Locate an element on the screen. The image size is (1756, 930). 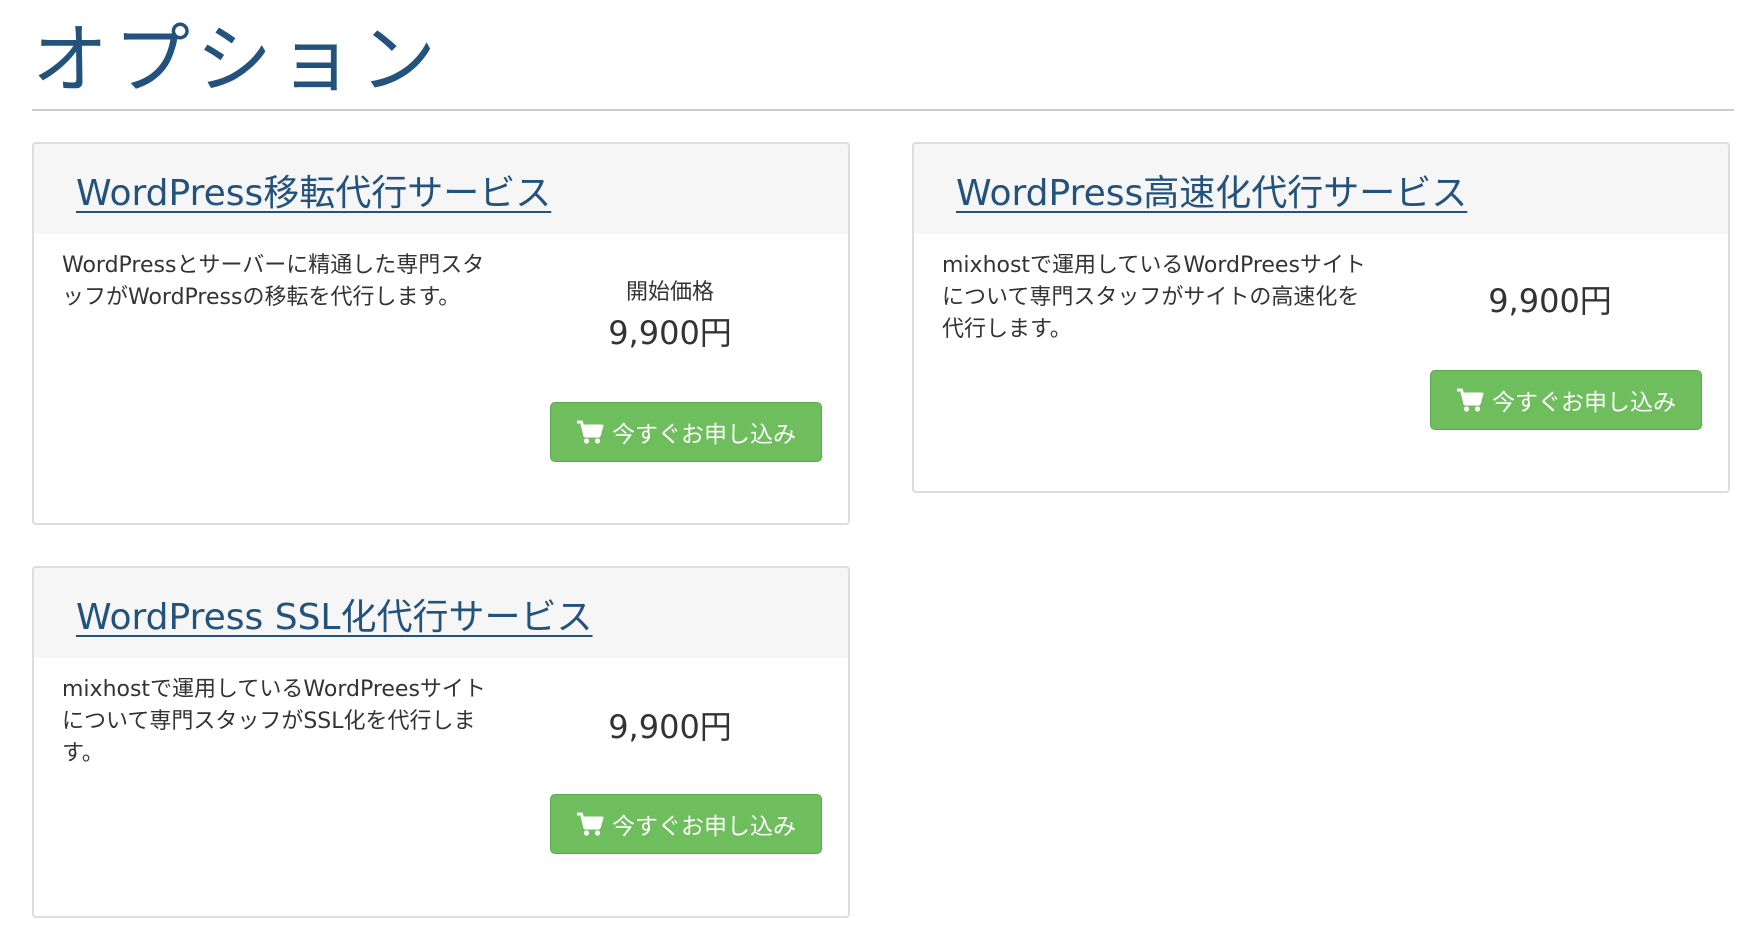
card-header: WordPress SSL化代行サービス is located at coordinates (441, 613).